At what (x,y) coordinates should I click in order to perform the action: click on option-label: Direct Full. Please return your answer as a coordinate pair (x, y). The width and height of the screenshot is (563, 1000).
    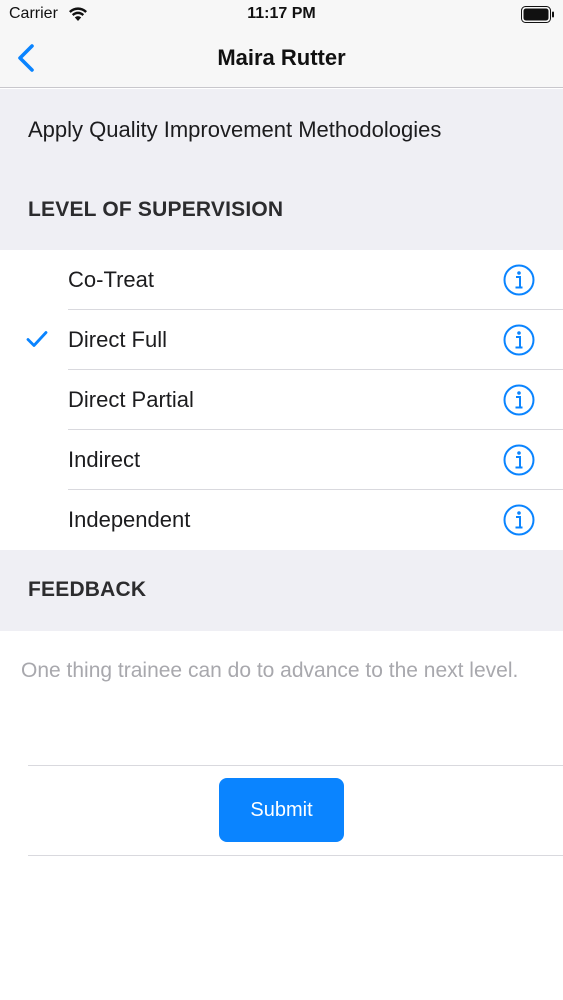
    Looking at the image, I should click on (118, 339).